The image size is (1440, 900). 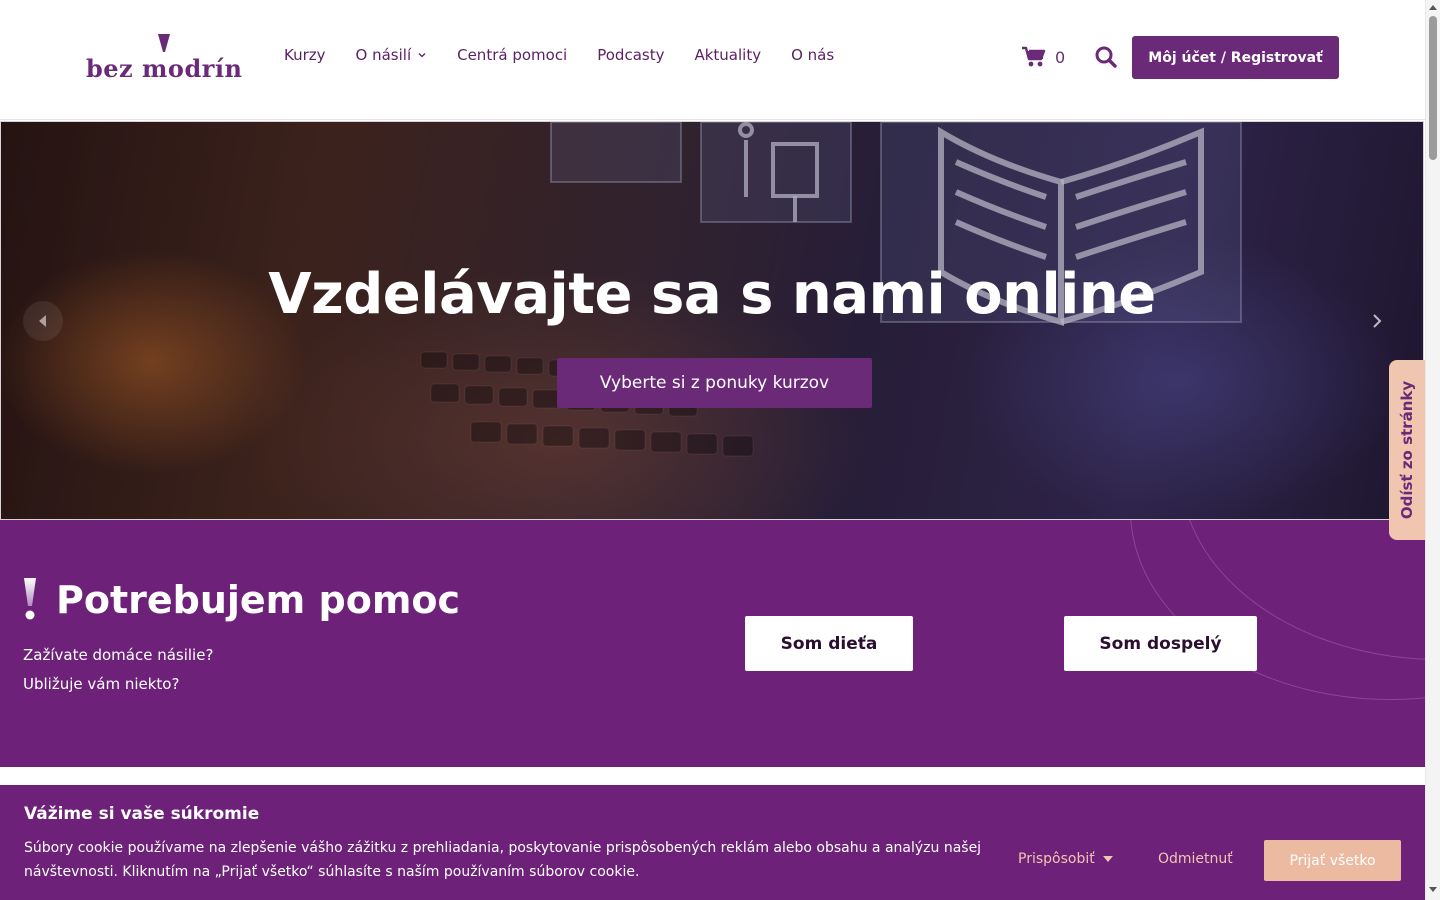 I want to click on scroll-up-arrow-icon, so click(x=1433, y=7).